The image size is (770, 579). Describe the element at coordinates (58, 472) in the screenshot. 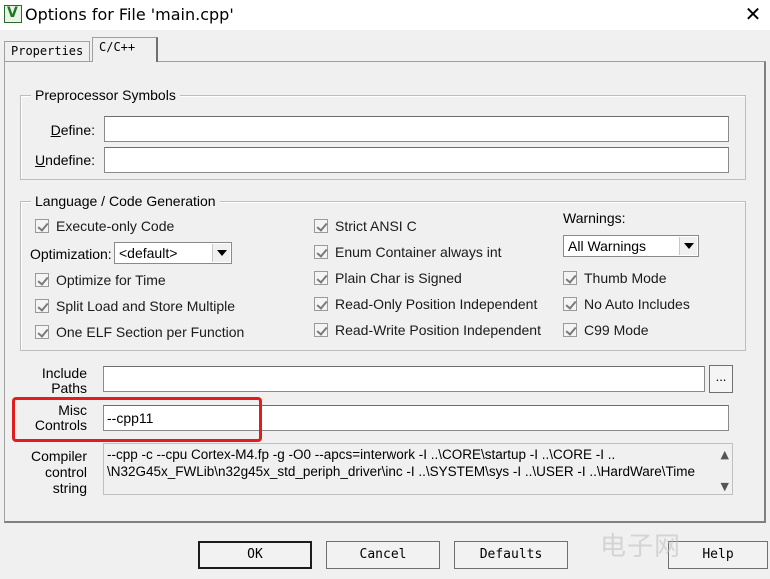

I see `compiler-control-string-label: Compiler control string` at that location.